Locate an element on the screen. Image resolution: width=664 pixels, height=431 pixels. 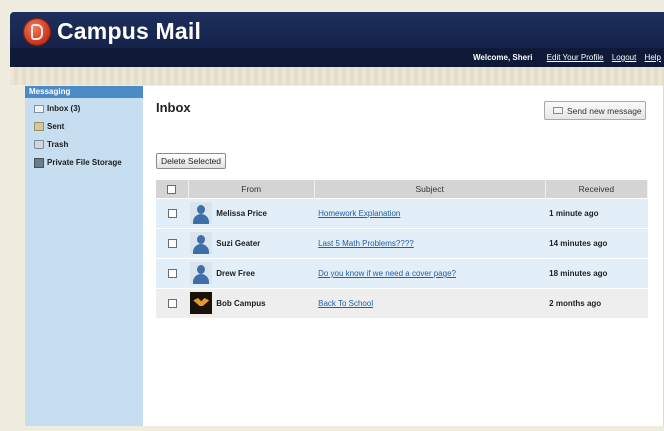
column-header-subject: Subject is located at coordinates (430, 189).